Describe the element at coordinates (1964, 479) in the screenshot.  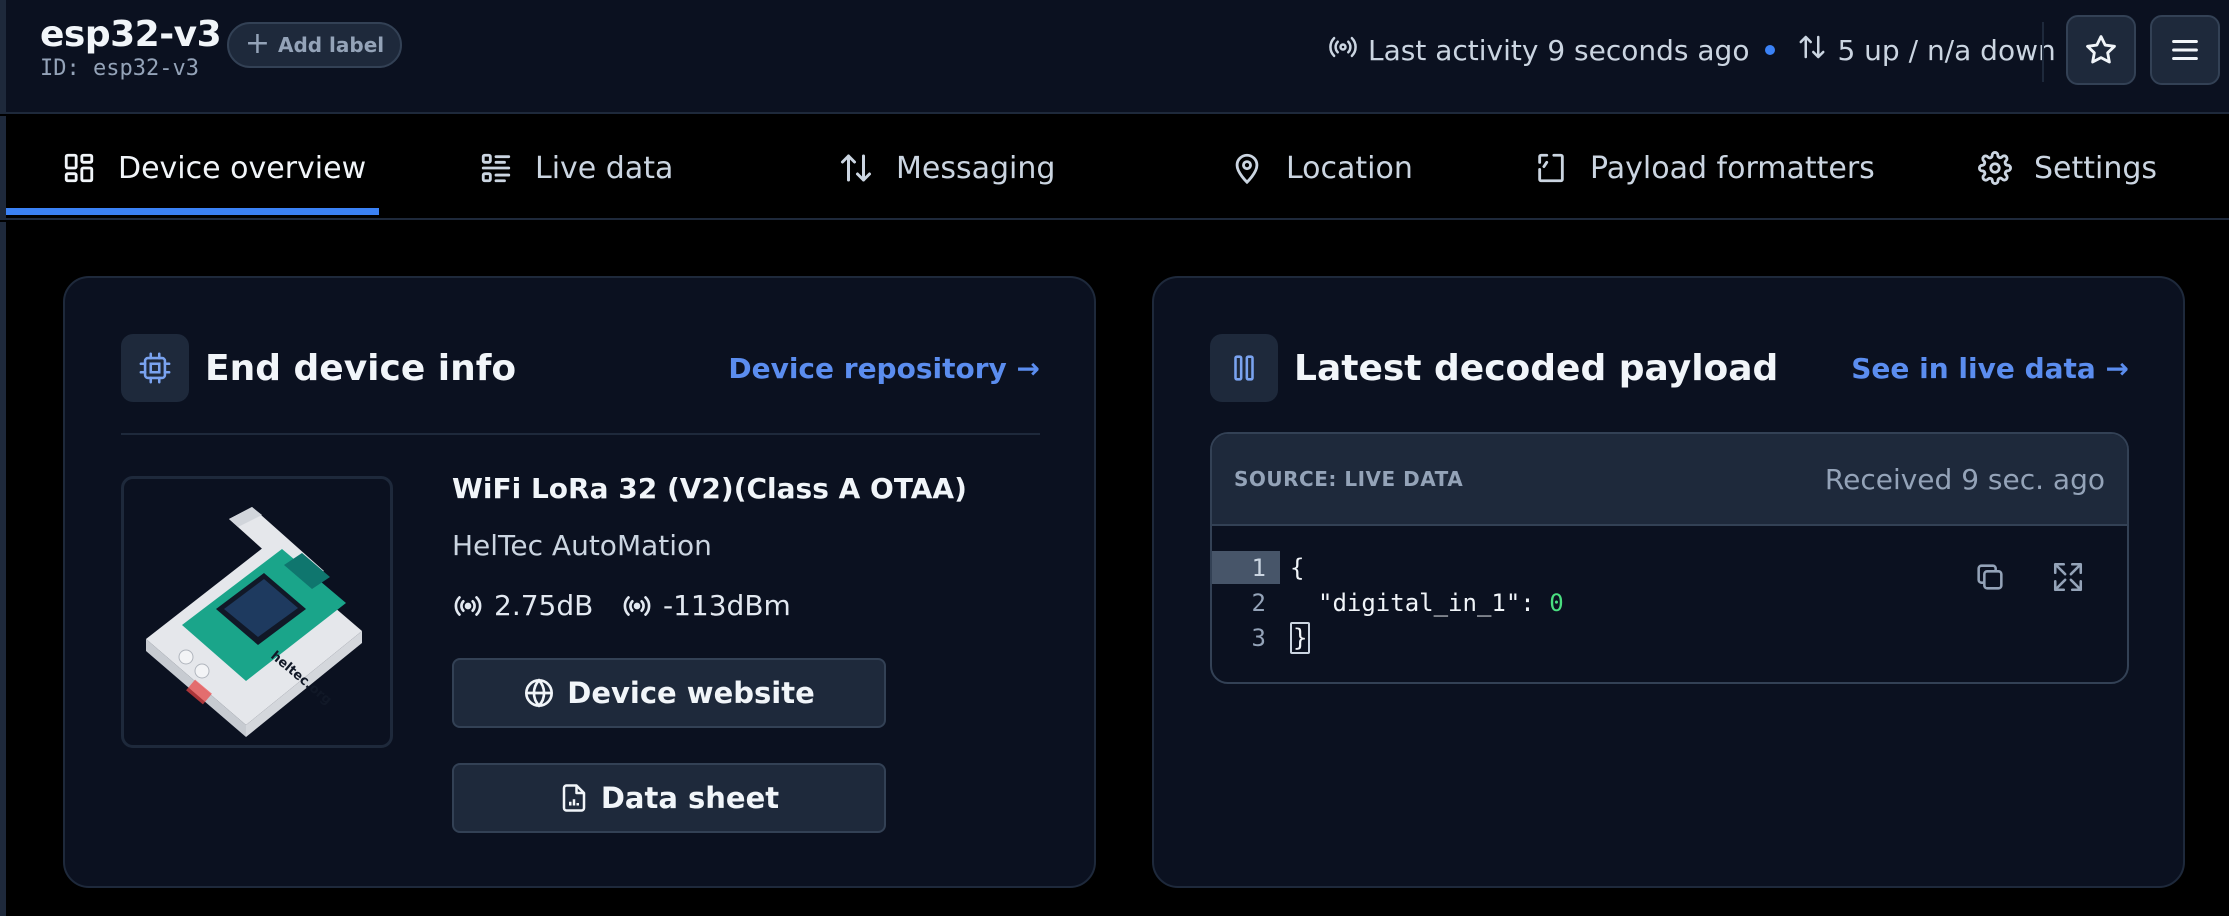
I see `payload-received-time: Received 9 sec. ago` at that location.